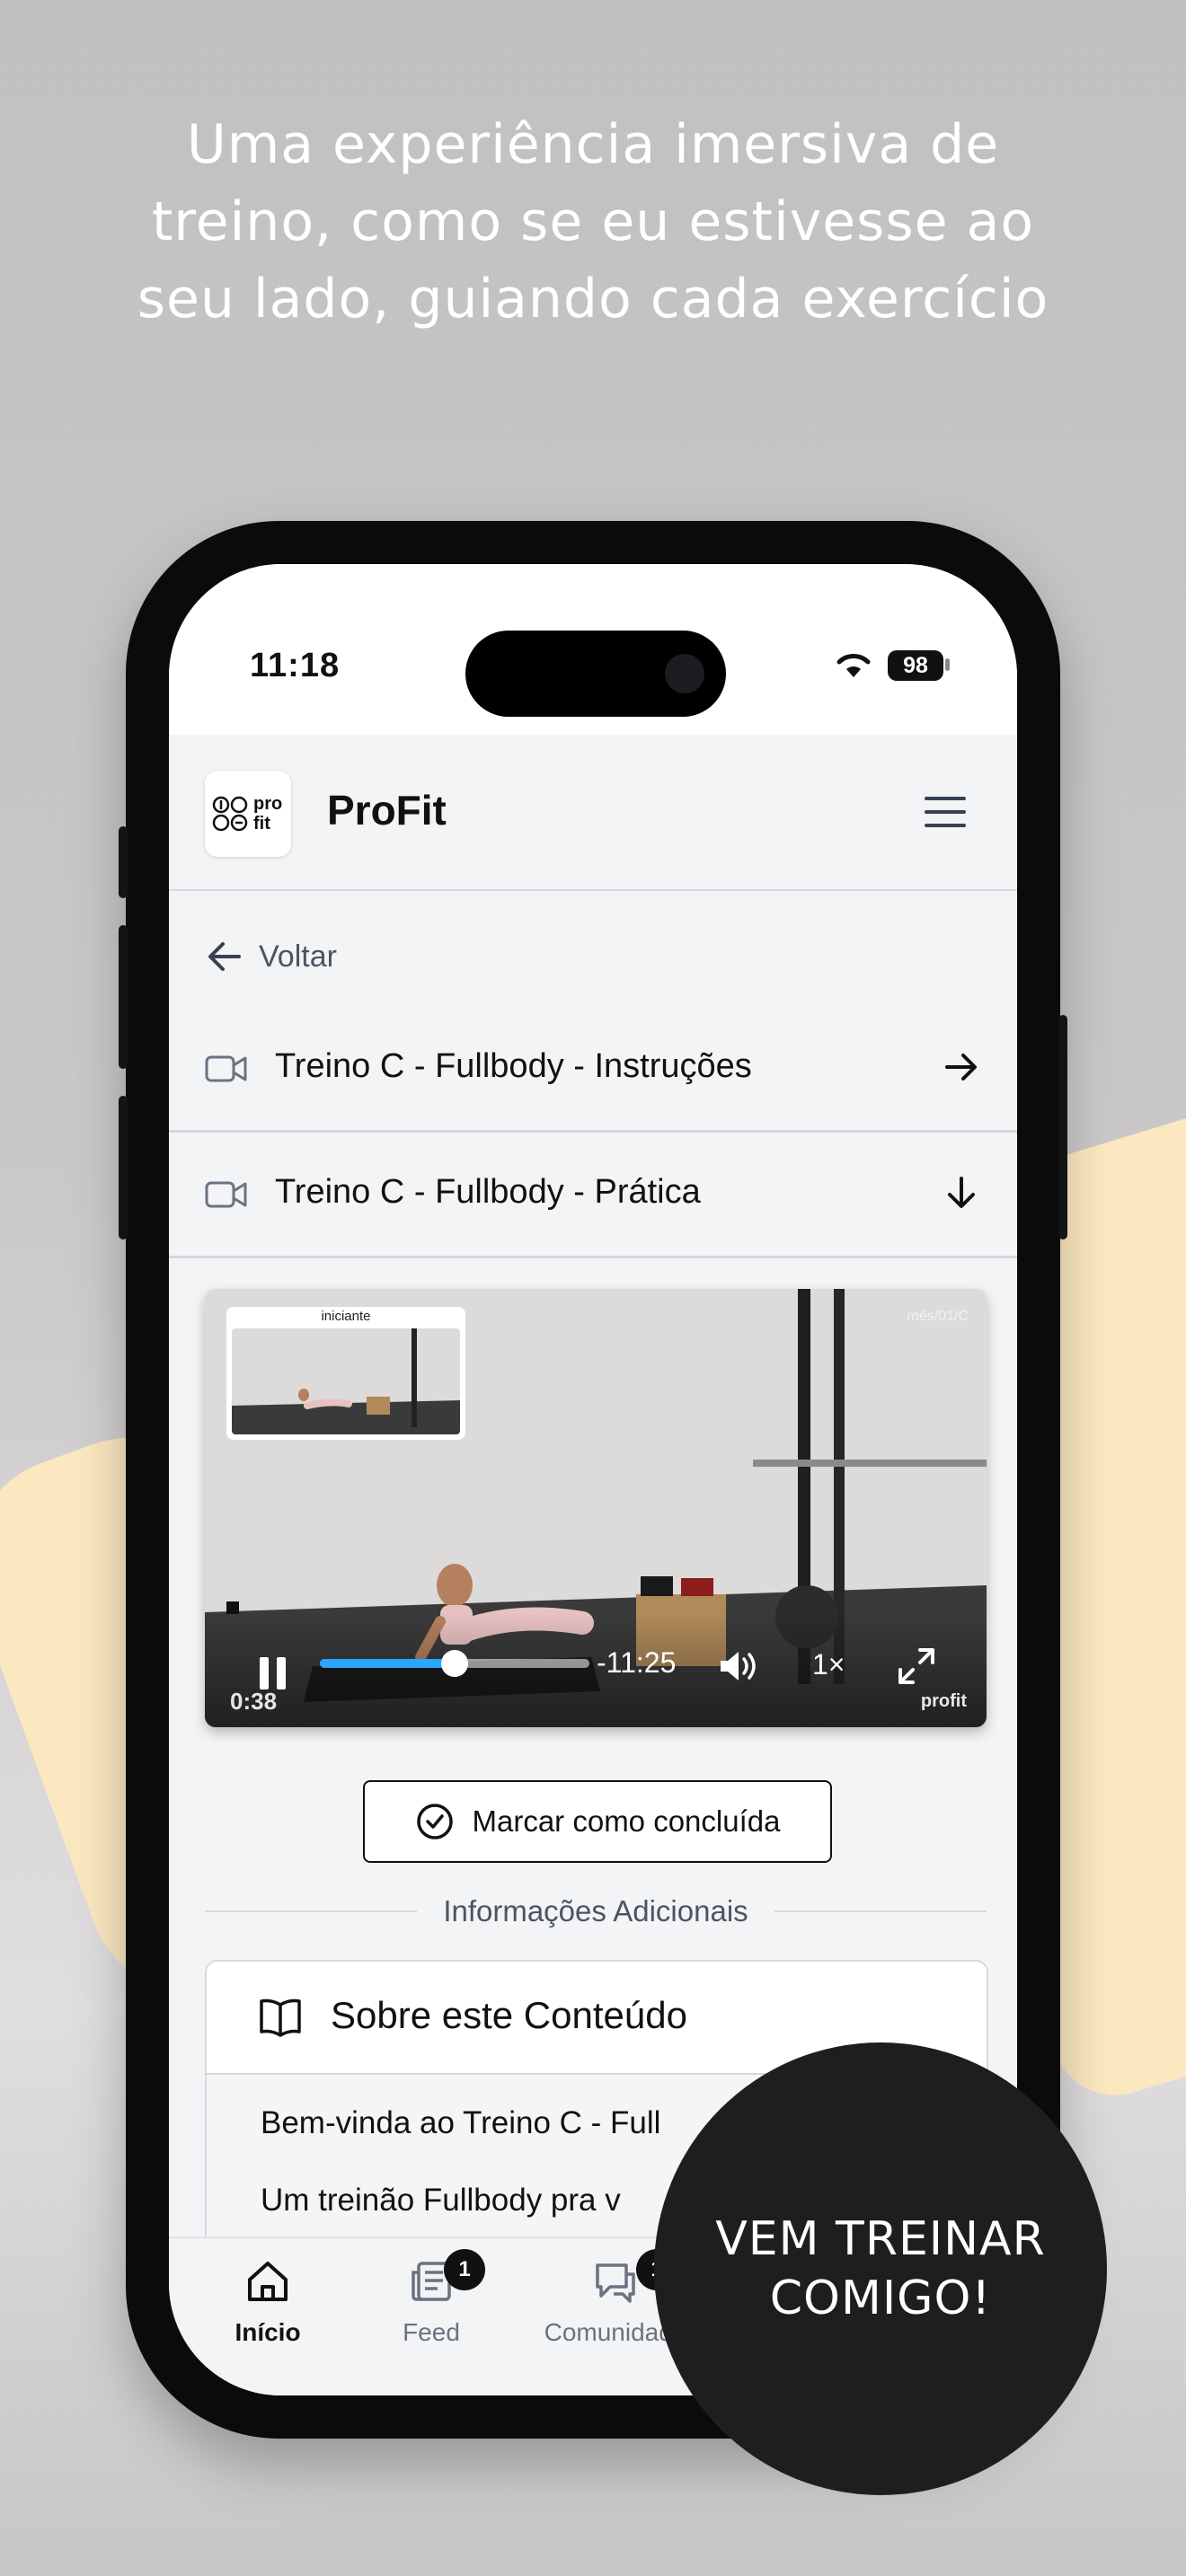 Image resolution: width=1186 pixels, height=2576 pixels. I want to click on tab-label: Feed, so click(431, 2332).